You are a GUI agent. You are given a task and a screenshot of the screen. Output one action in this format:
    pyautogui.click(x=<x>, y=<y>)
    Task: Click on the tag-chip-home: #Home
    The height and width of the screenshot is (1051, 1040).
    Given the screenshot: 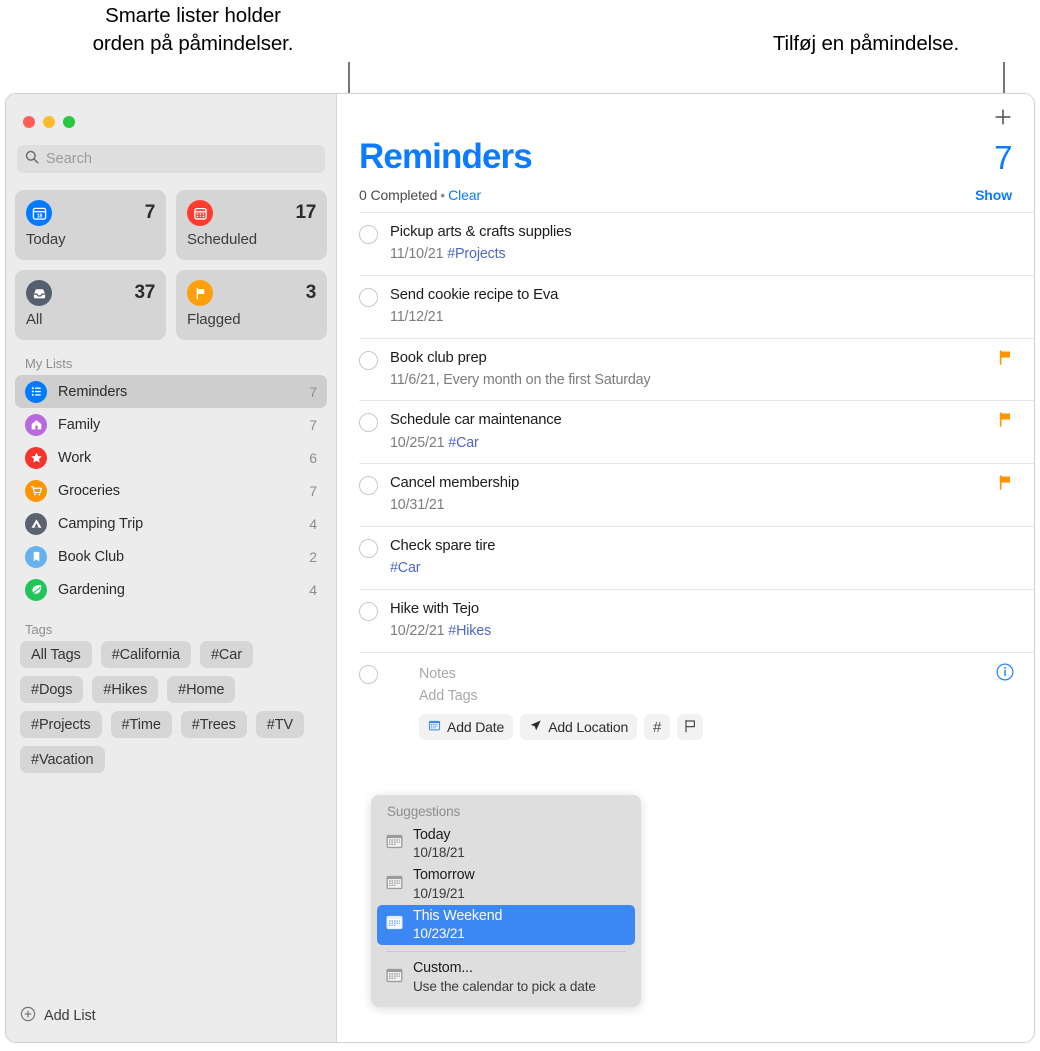 What is the action you would take?
    pyautogui.click(x=201, y=689)
    